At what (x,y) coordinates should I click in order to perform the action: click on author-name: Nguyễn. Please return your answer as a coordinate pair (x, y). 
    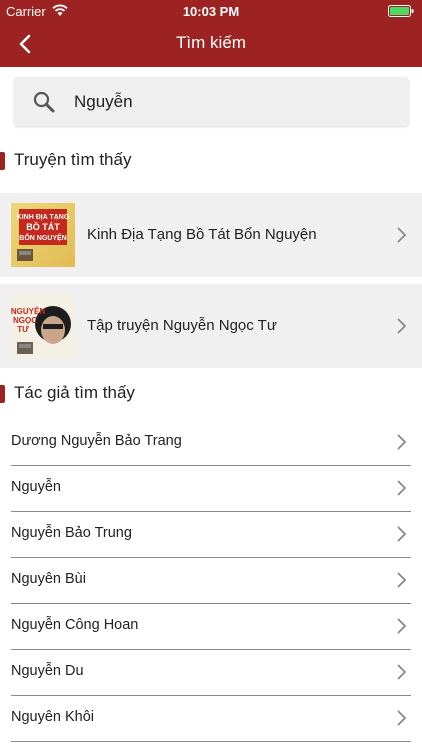
    Looking at the image, I should click on (36, 487).